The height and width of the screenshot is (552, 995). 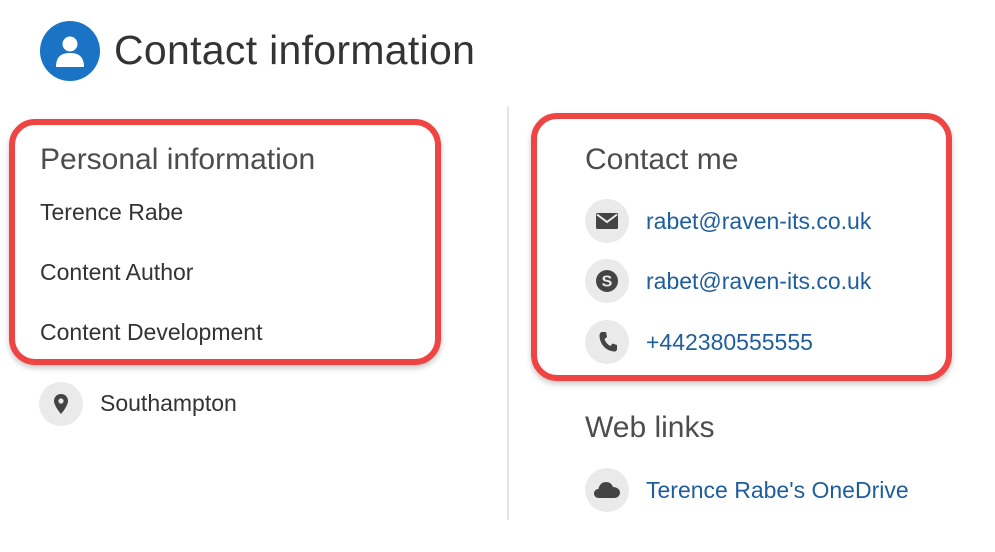 What do you see at coordinates (758, 221) in the screenshot?
I see `email-link: rabet@raven-its.co.uk` at bounding box center [758, 221].